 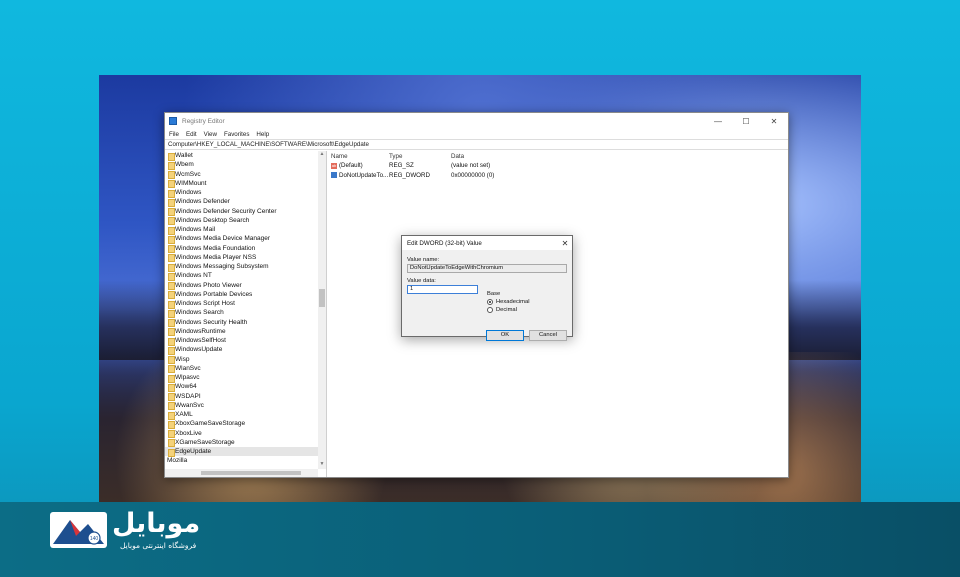 I want to click on tree-item: Wallet, so click(x=245, y=156).